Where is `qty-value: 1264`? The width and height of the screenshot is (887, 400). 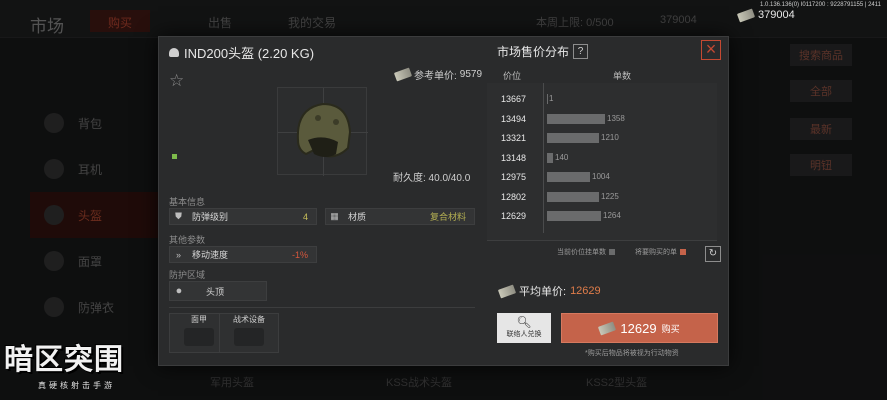 qty-value: 1264 is located at coordinates (612, 215).